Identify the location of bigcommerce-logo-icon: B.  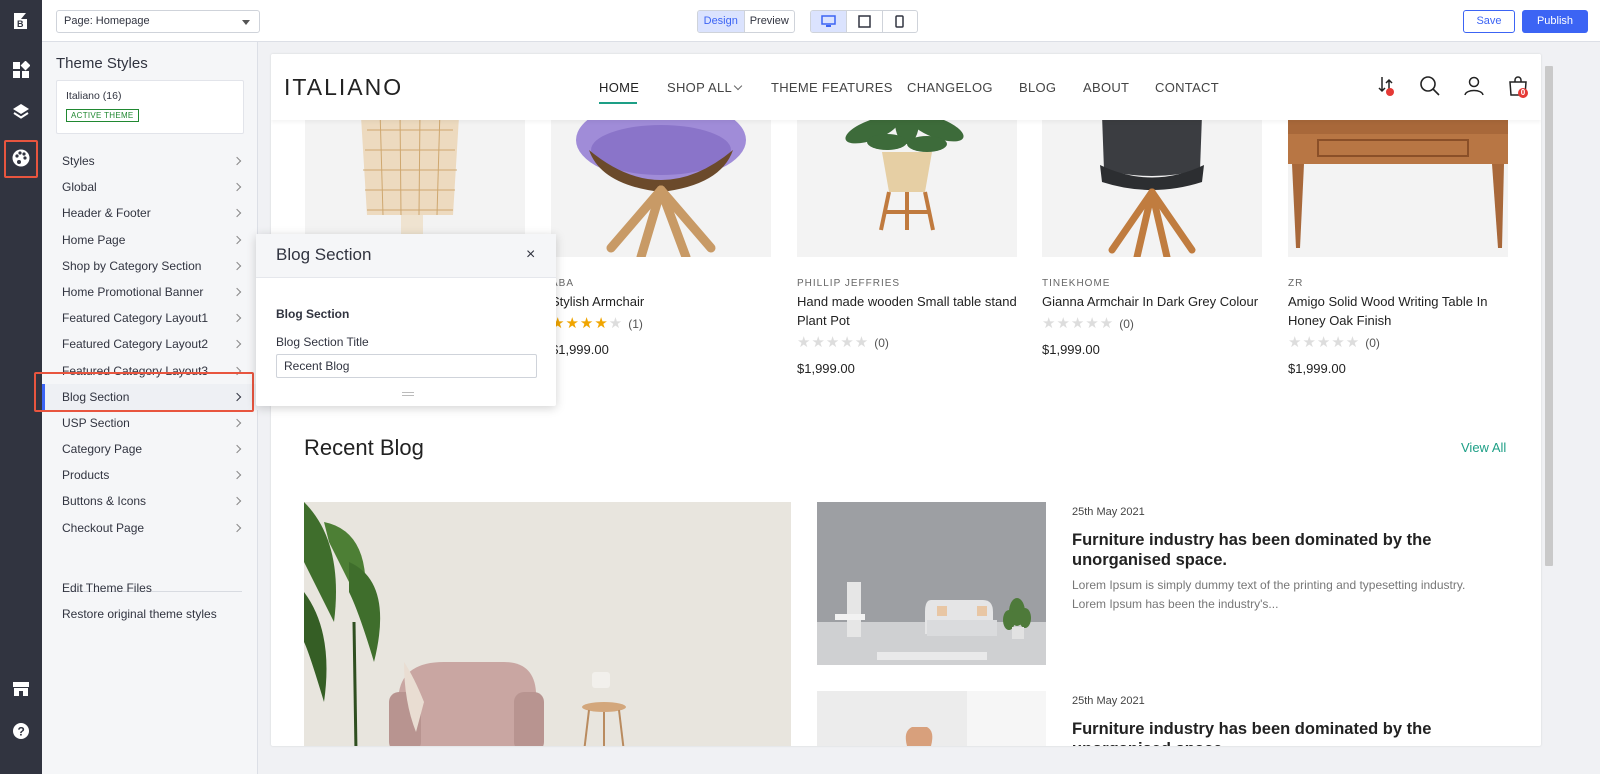
(21, 21).